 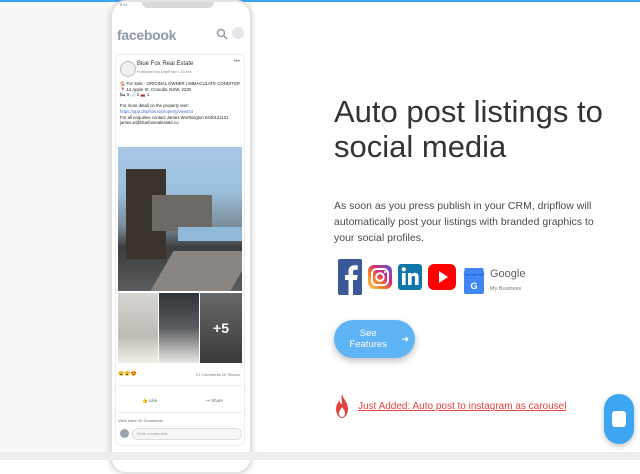 I want to click on more-options-icon: •••, so click(x=236, y=62).